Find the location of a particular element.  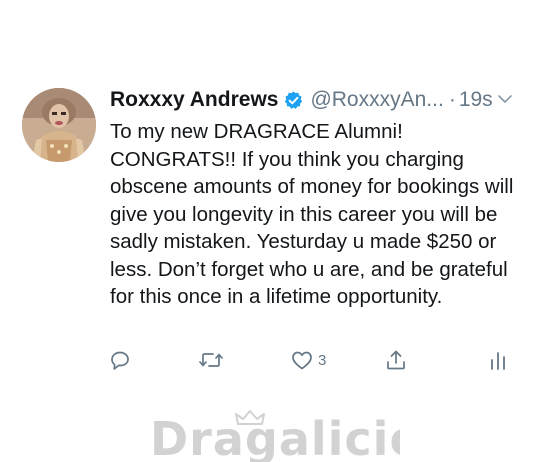

reply-button is located at coordinates (120, 360).